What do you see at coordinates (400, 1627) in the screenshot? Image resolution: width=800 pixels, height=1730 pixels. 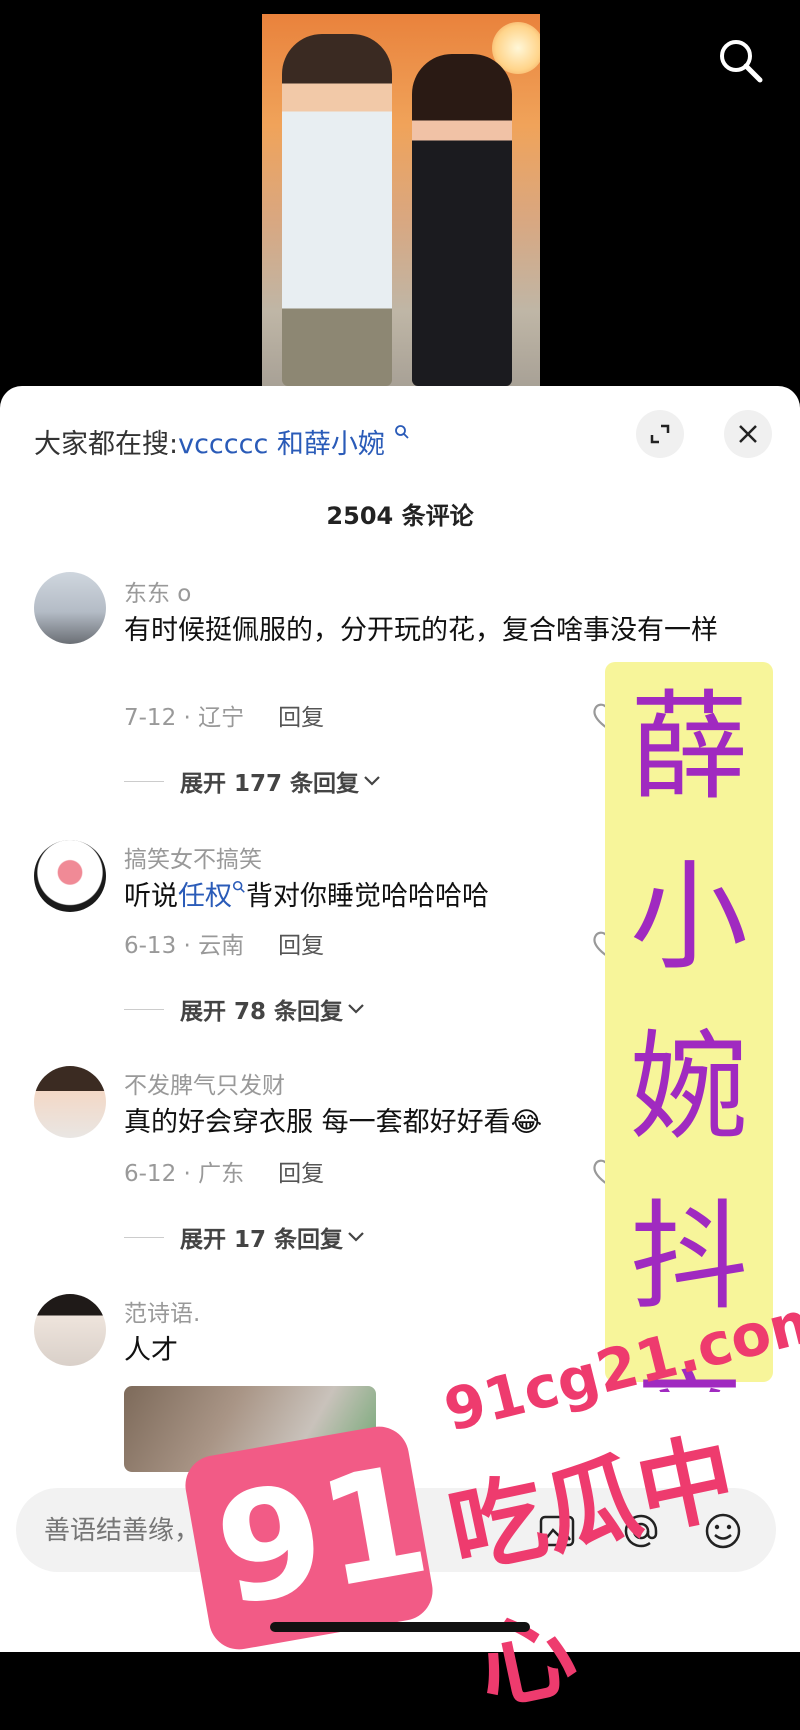 I see `home-indicator` at bounding box center [400, 1627].